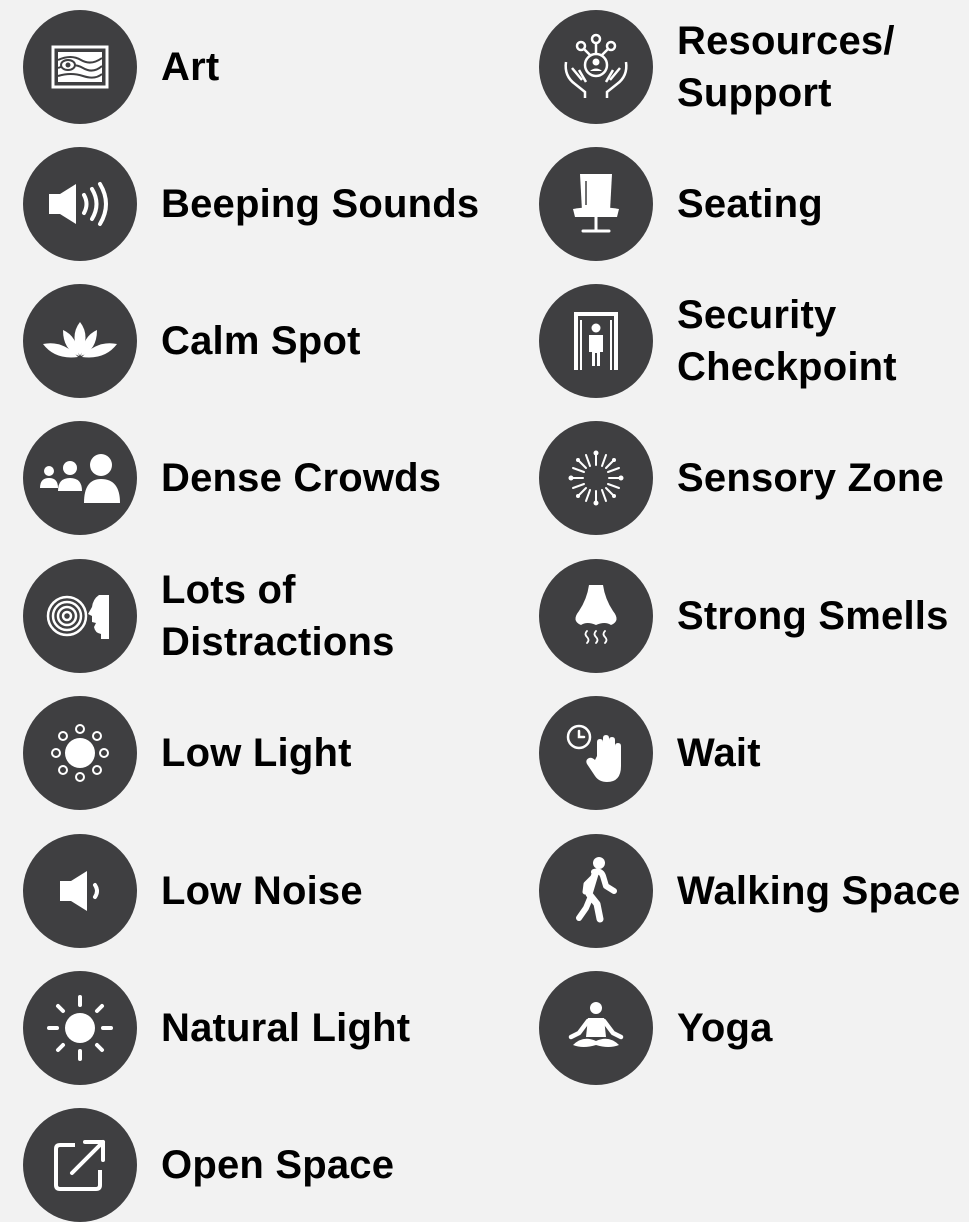 This screenshot has height=1222, width=969. I want to click on legend-label: Seating, so click(750, 204).